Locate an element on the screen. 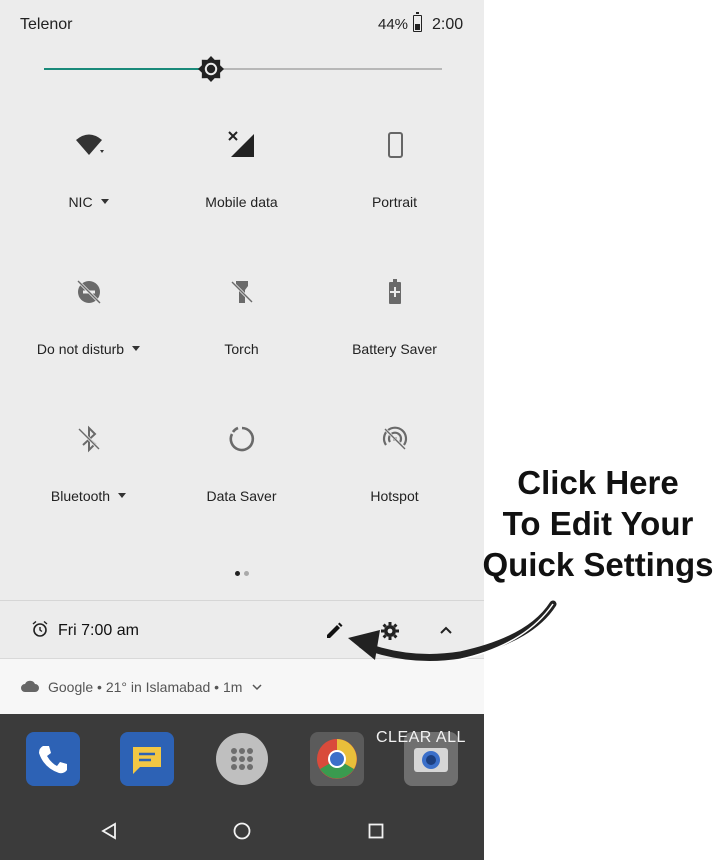  brightness-icon is located at coordinates (211, 69).